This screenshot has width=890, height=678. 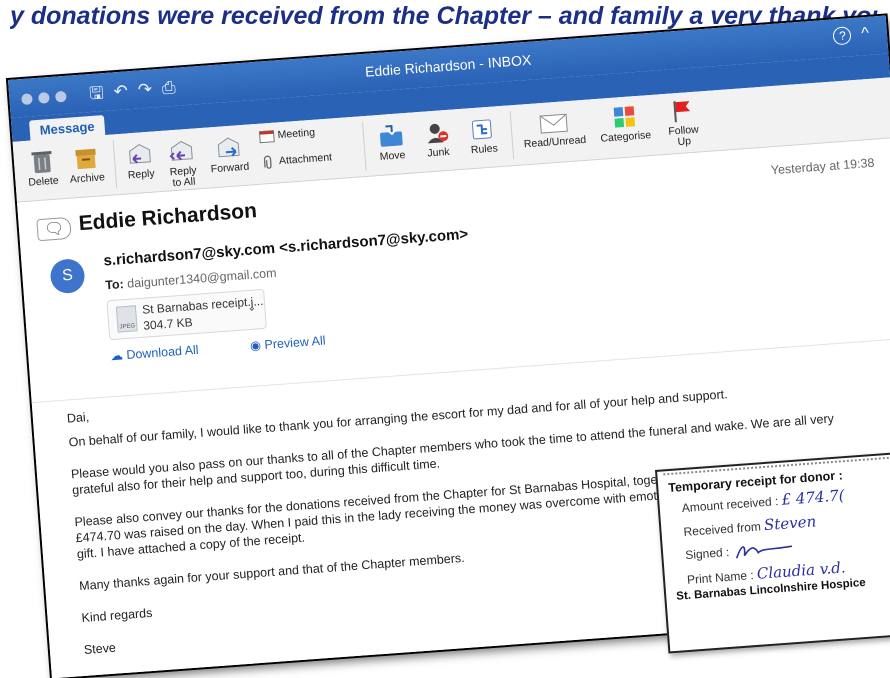 I want to click on reply-all-label-2: to All, so click(x=184, y=183).